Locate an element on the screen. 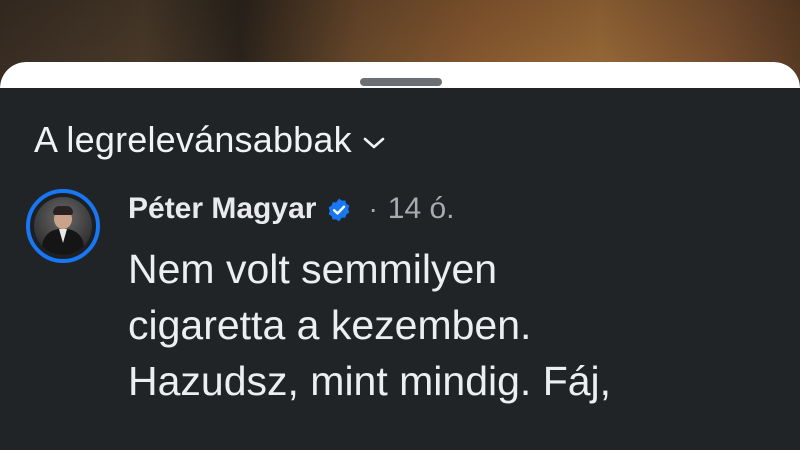 The height and width of the screenshot is (450, 800). comment-line: Hazudsz, mint mindig. Fáj, is located at coordinates (370, 381).